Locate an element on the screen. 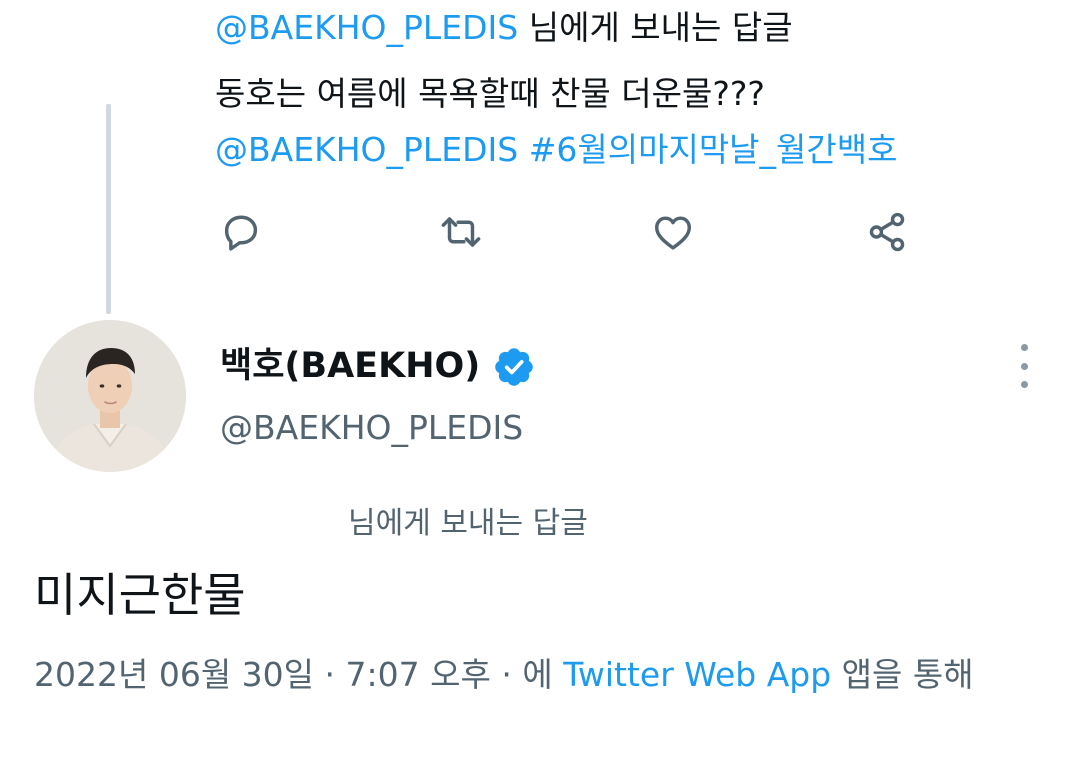 This screenshot has width=1080, height=778. author-handle: @BAEKHO_PLEDIS is located at coordinates (371, 428).